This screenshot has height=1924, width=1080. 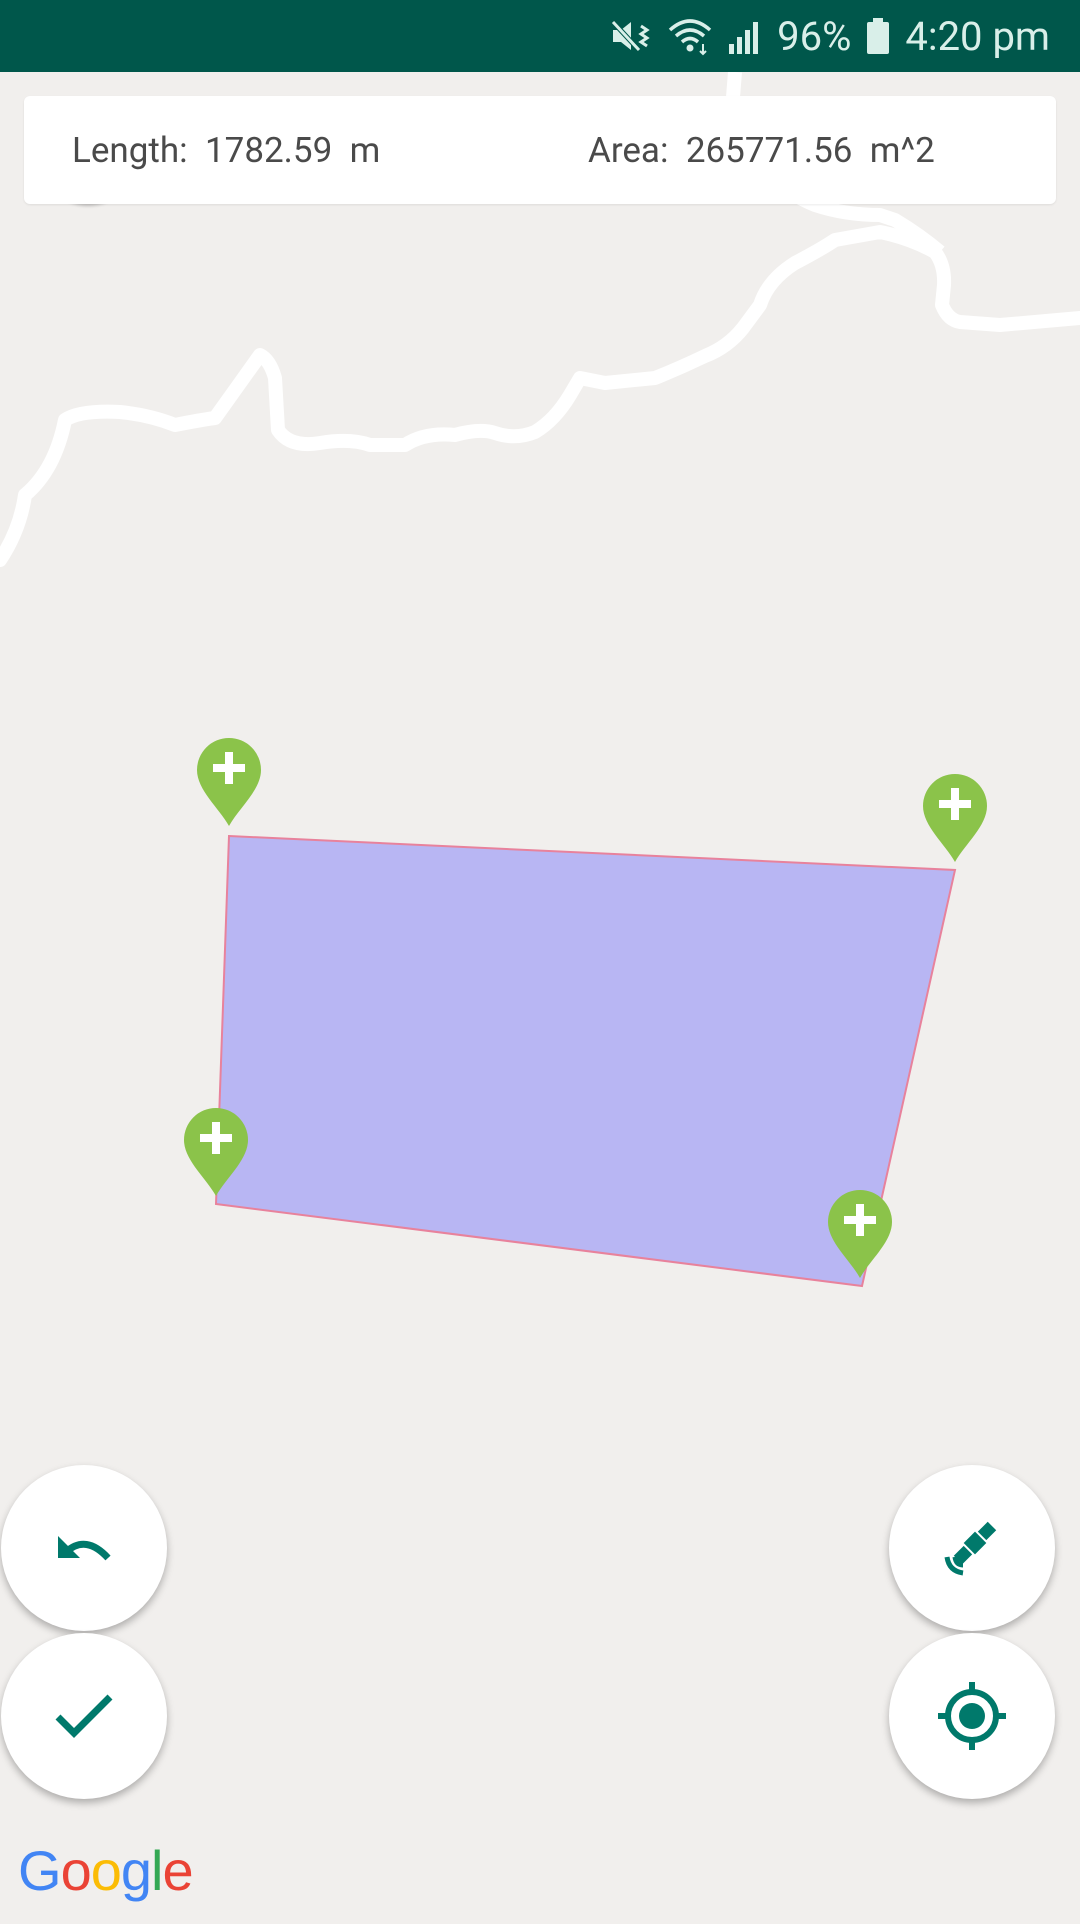 I want to click on marker-top-right, so click(x=955, y=818).